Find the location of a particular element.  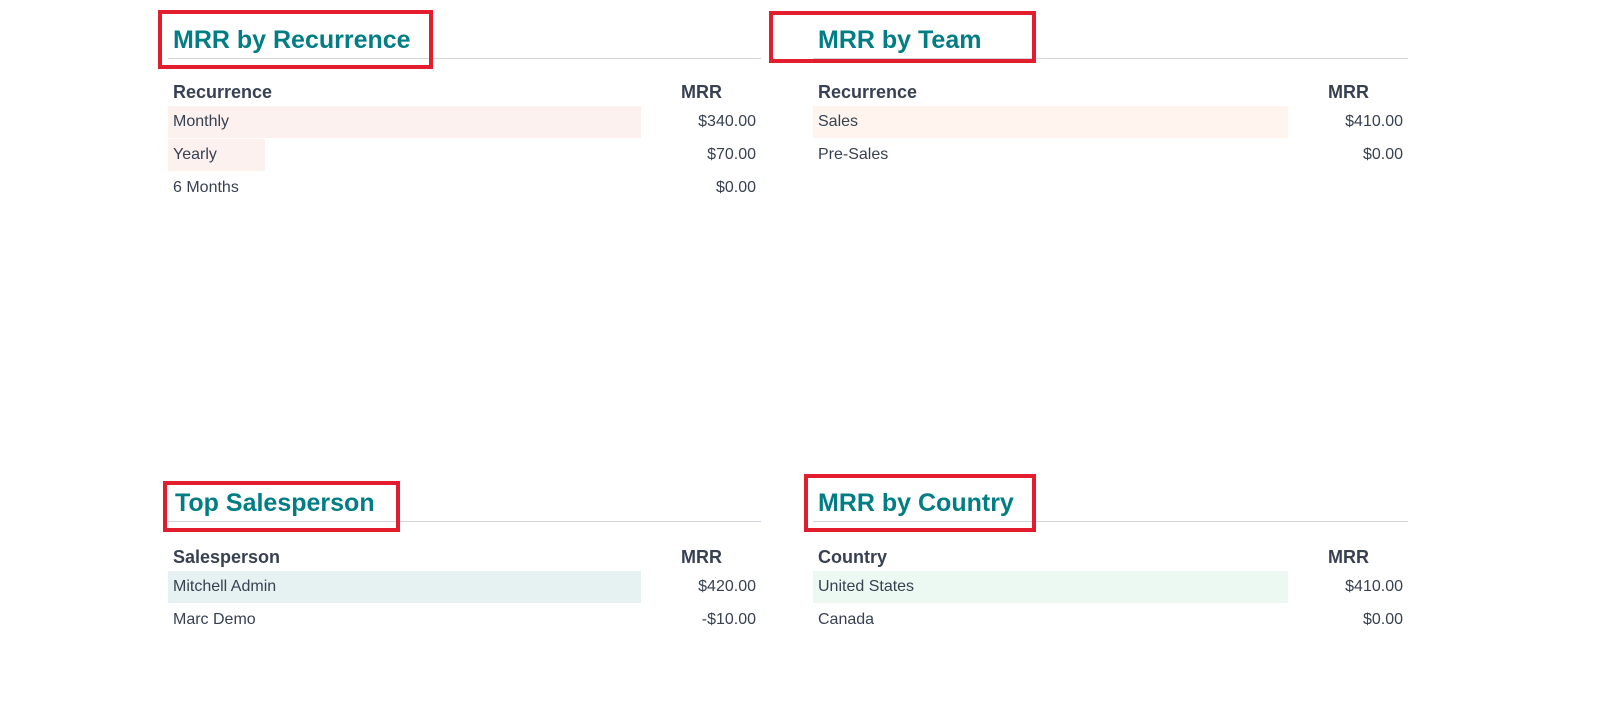

table-row: Canada $0.00 is located at coordinates (1110, 620).